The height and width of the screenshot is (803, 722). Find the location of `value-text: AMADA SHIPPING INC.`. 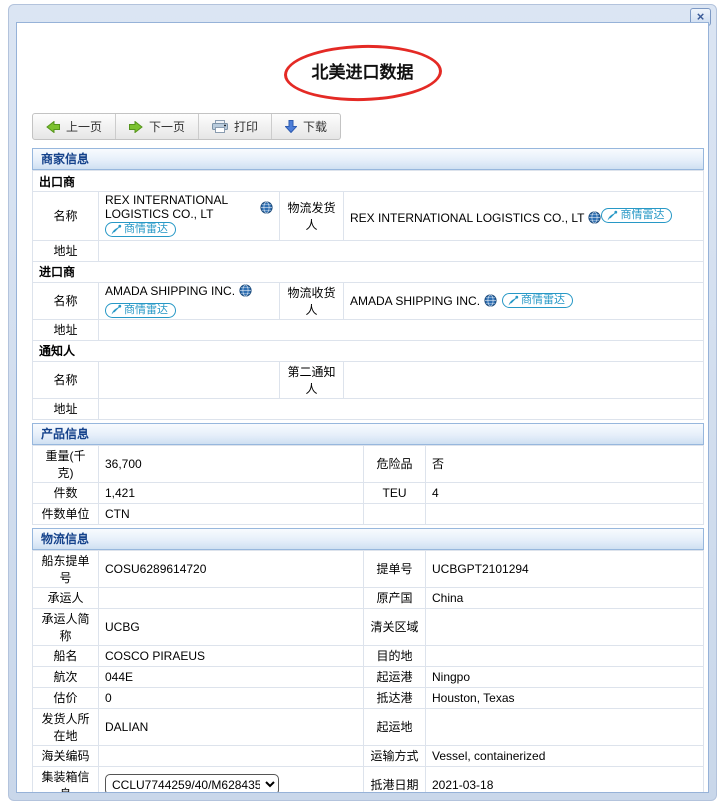

value-text: AMADA SHIPPING INC. is located at coordinates (170, 290).